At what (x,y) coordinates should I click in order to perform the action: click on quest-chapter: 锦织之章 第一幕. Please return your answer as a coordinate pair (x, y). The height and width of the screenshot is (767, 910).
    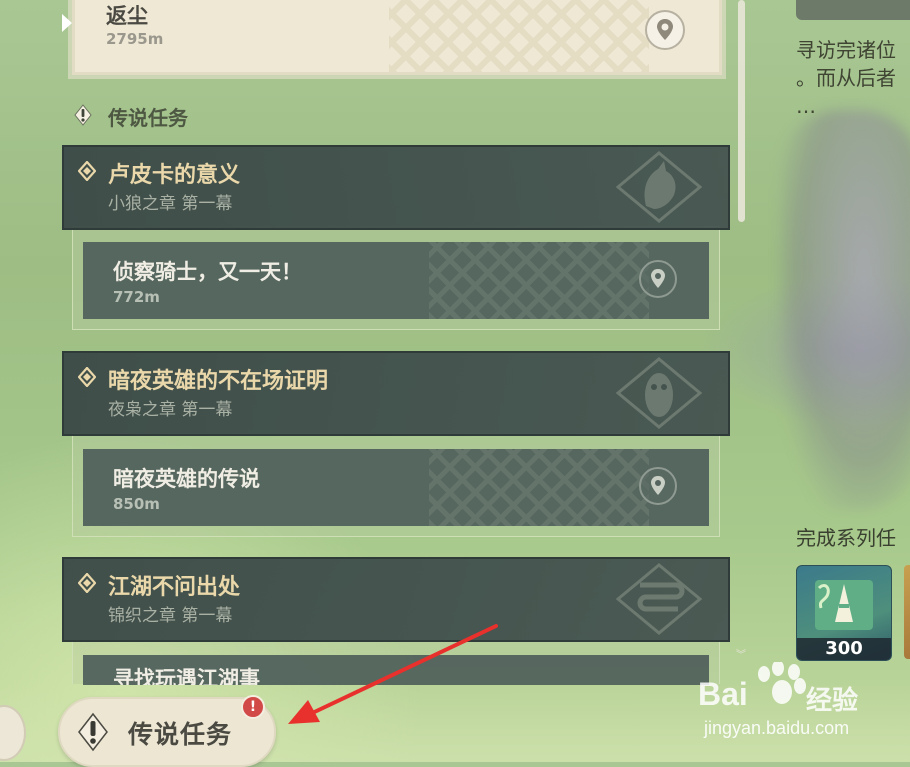
    Looking at the image, I should click on (170, 616).